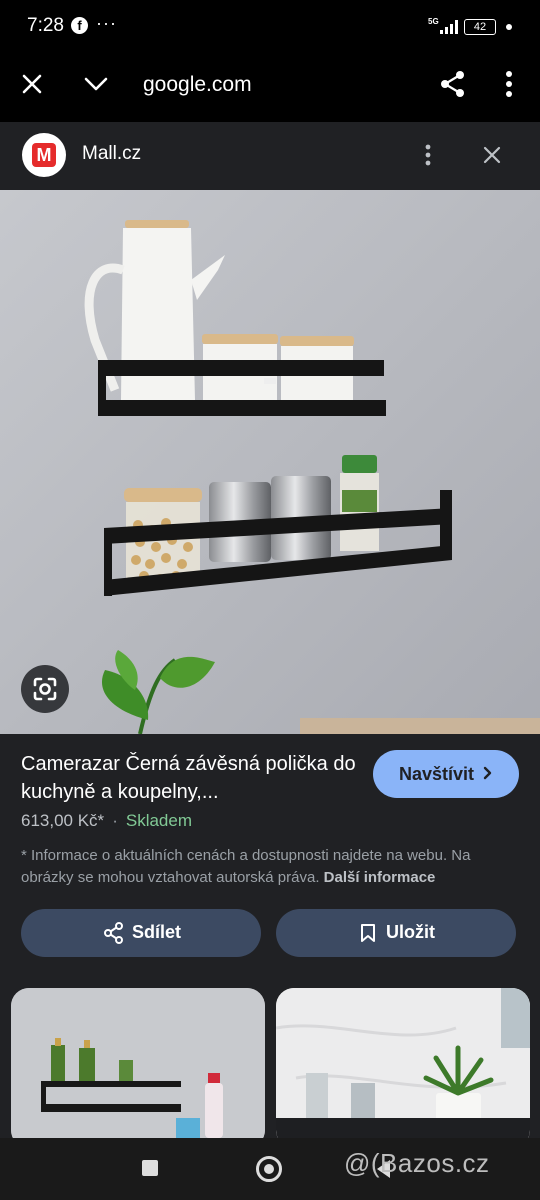  Describe the element at coordinates (158, 820) in the screenshot. I see `stock-status: Skladem` at that location.